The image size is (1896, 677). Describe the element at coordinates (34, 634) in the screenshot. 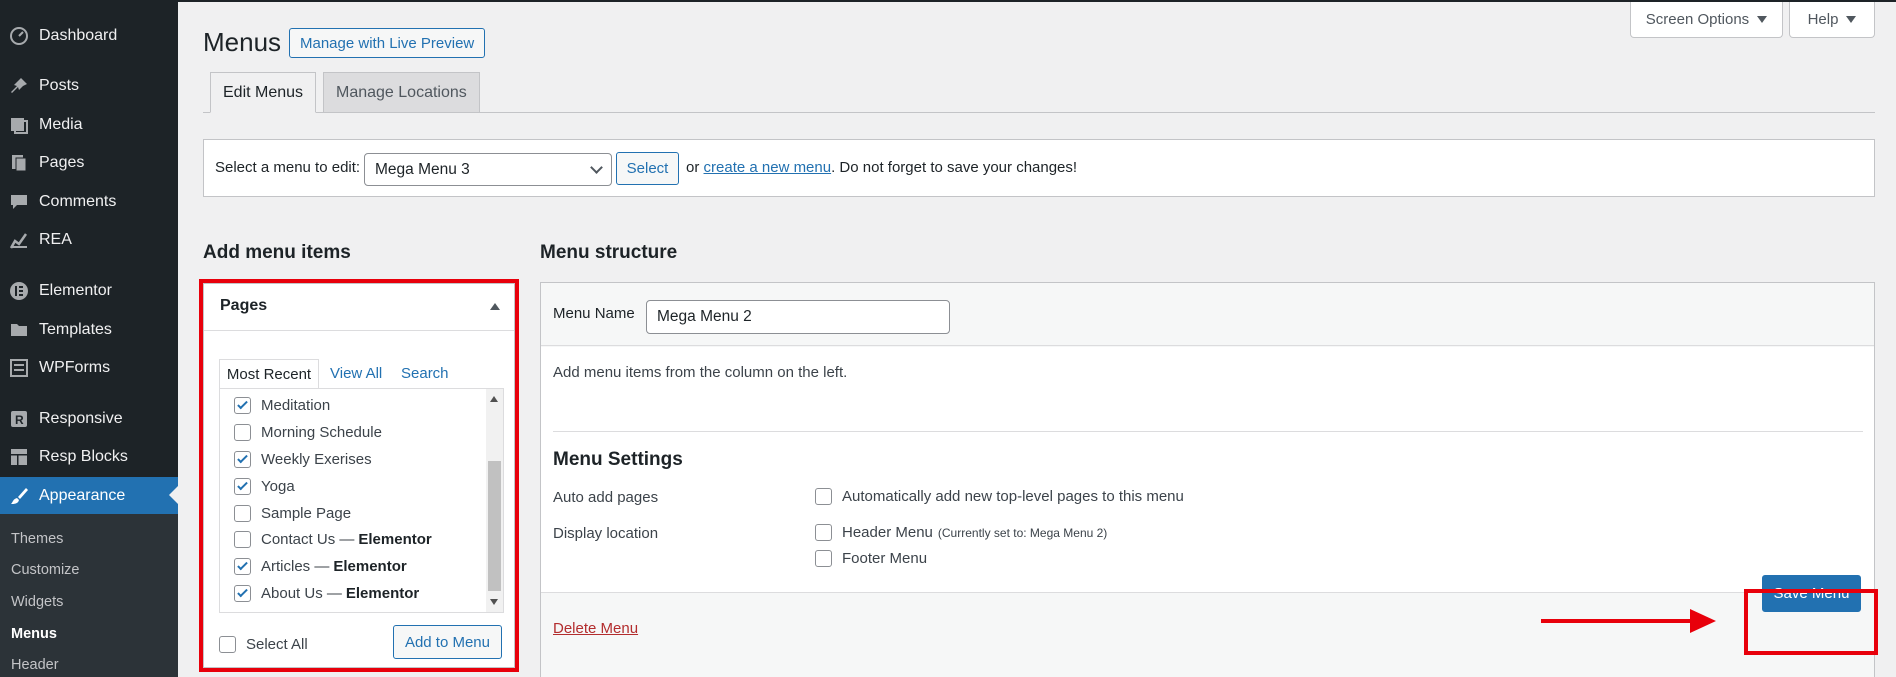

I see `submenu-item-menus: Menus` at that location.